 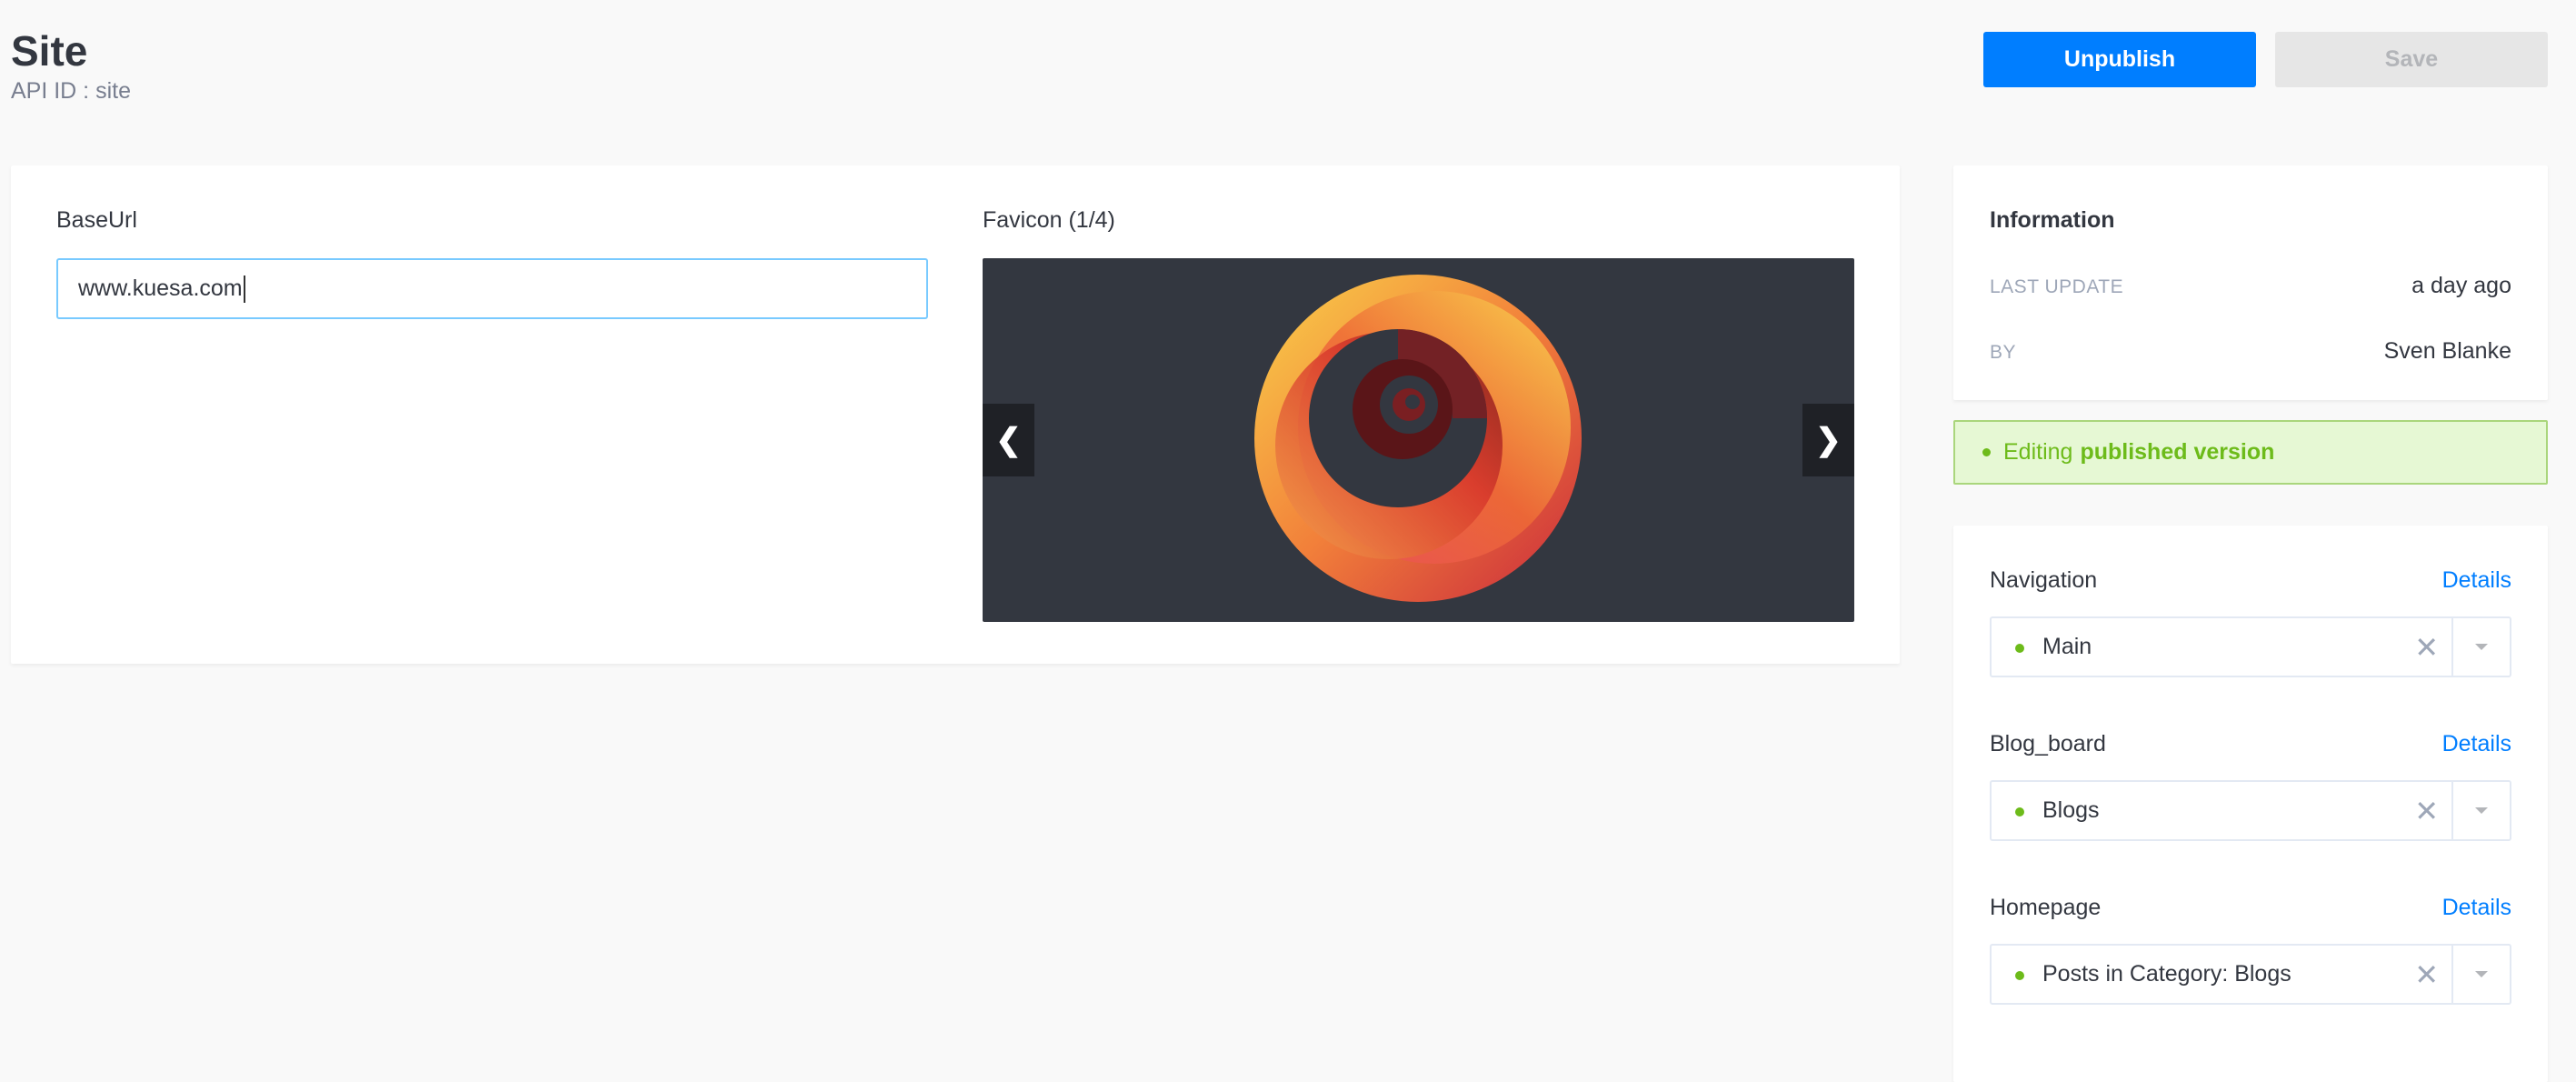 I want to click on author-value: Sven Blanke, so click(x=2447, y=351).